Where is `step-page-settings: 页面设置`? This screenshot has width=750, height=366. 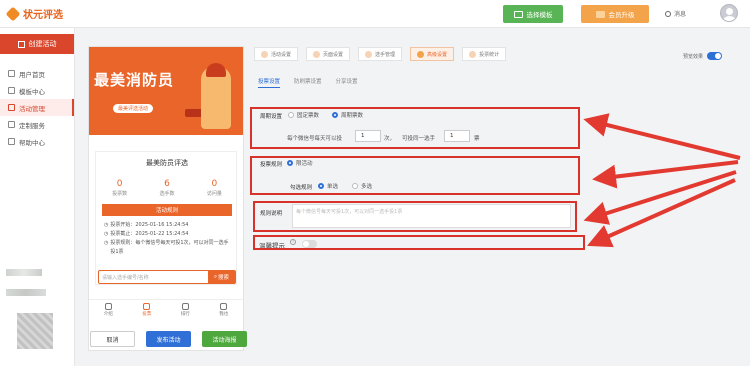
step-page-settings: 页面设置 is located at coordinates (328, 54).